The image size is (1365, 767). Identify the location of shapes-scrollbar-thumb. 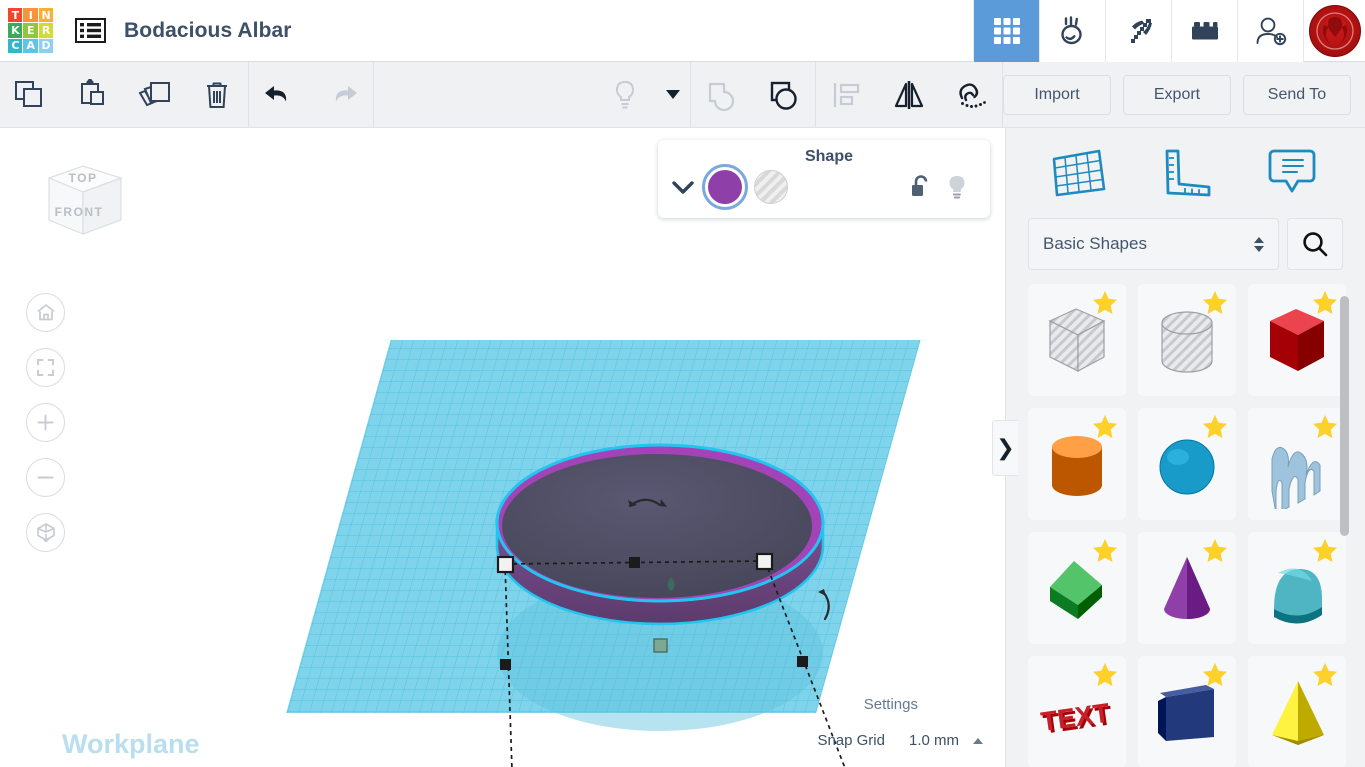
(1344, 416).